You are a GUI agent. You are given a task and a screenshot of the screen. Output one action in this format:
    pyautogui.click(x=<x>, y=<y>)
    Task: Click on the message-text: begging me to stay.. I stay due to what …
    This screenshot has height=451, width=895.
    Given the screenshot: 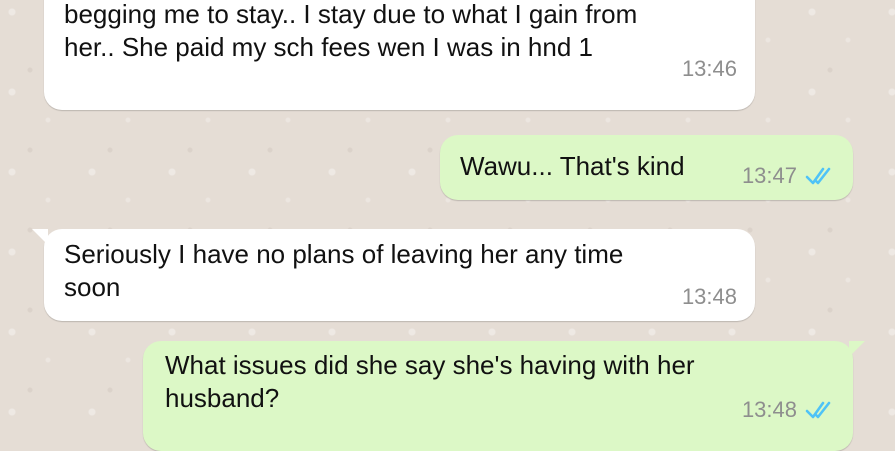 What is the action you would take?
    pyautogui.click(x=351, y=31)
    